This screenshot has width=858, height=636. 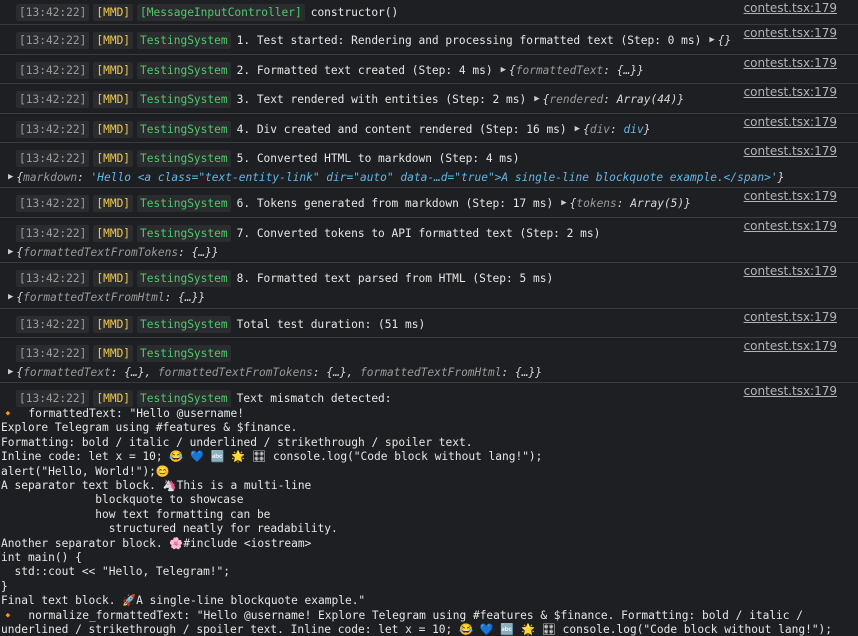 What do you see at coordinates (576, 70) in the screenshot?
I see `inline-object: {formattedText: {…}}` at bounding box center [576, 70].